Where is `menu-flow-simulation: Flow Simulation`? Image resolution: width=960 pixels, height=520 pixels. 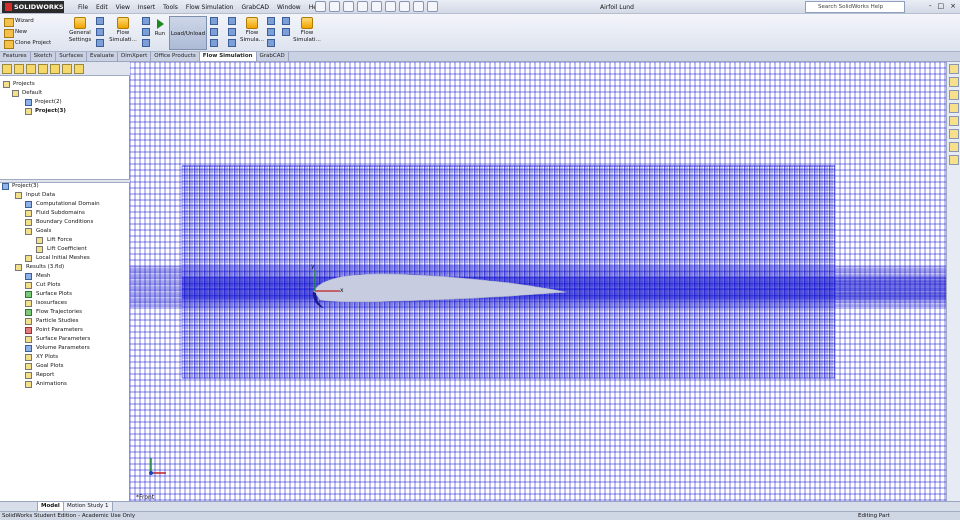
menu-flow-simulation: Flow Simulation is located at coordinates (210, 7).